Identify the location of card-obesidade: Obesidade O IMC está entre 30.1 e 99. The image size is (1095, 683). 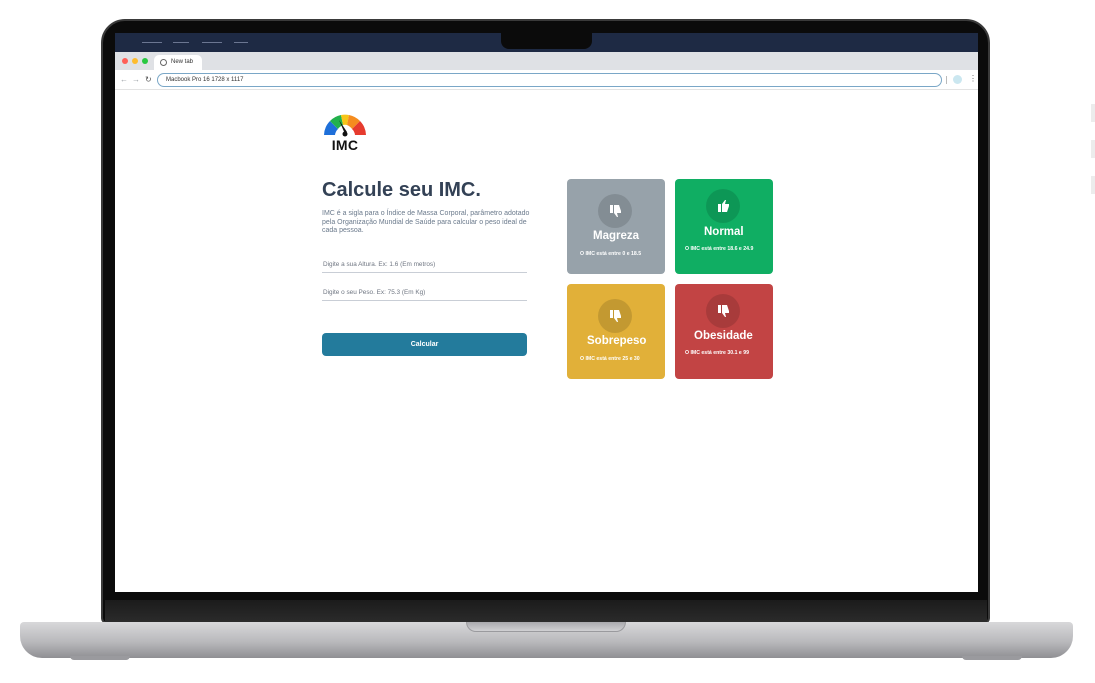
(724, 331).